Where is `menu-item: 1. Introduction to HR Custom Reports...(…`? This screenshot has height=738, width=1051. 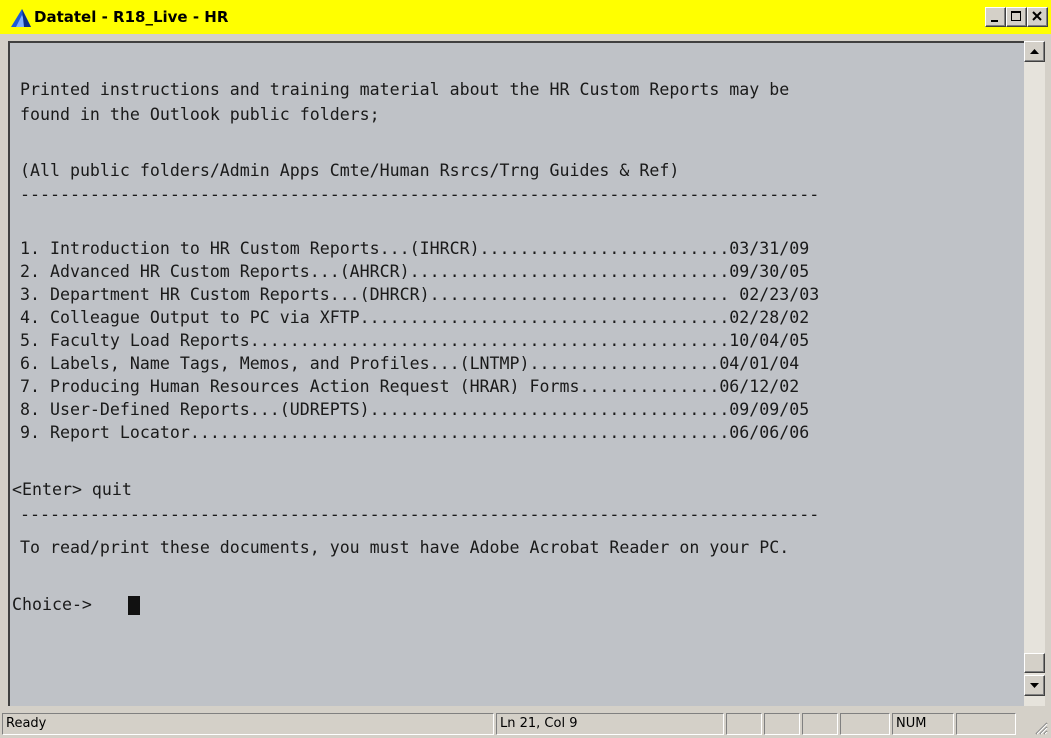
menu-item: 1. Introduction to HR Custom Reports...(… is located at coordinates (415, 248).